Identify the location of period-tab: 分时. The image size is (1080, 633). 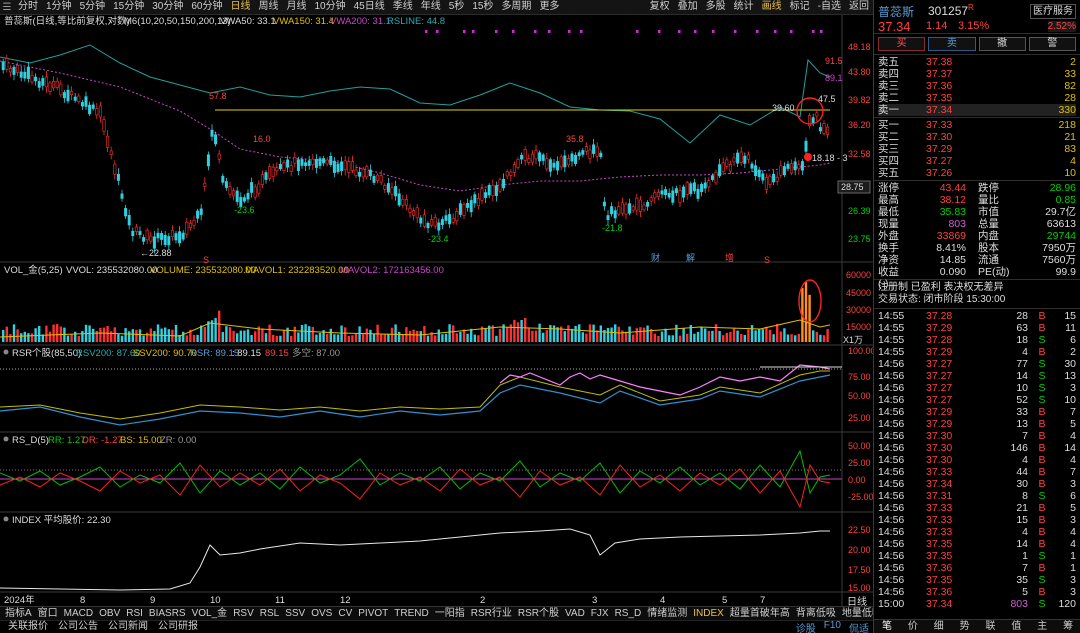
(28, 7).